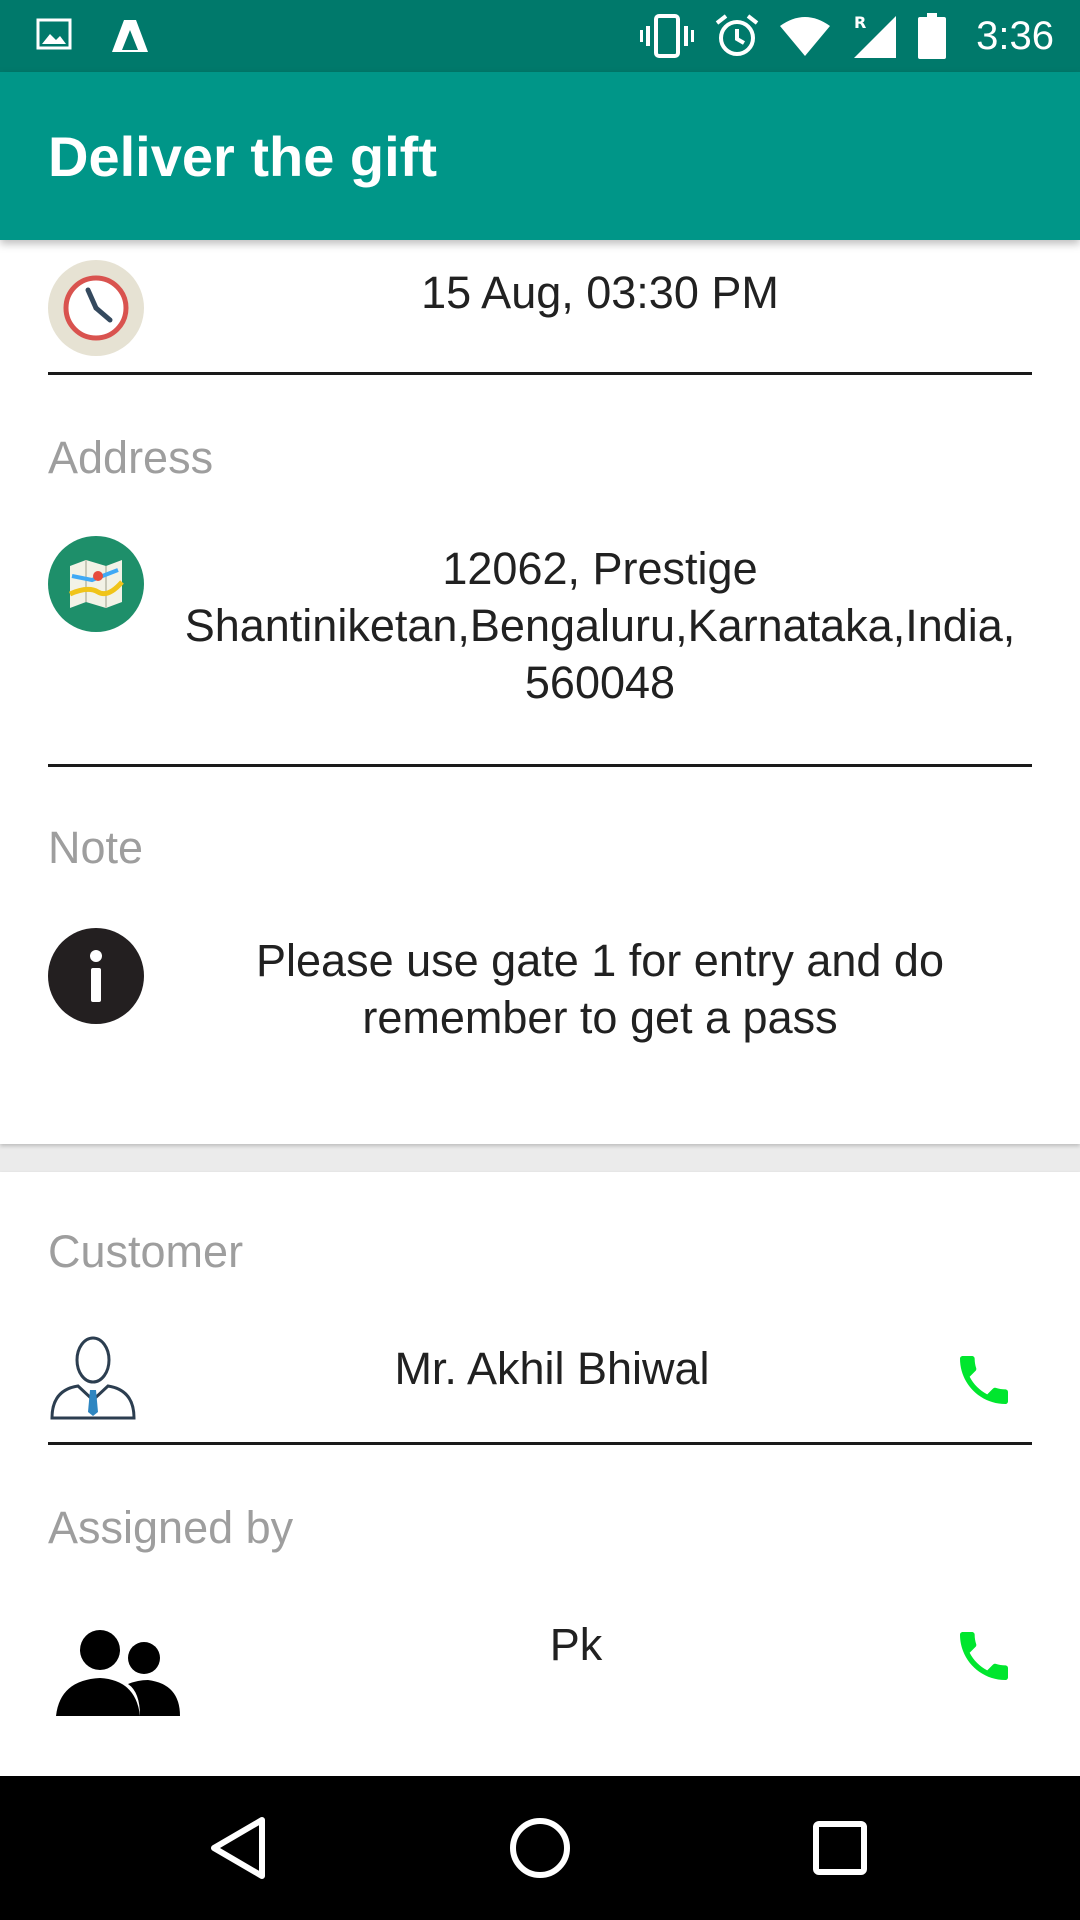 This screenshot has height=1920, width=1080. I want to click on app-bar: Deliver the gift, so click(540, 156).